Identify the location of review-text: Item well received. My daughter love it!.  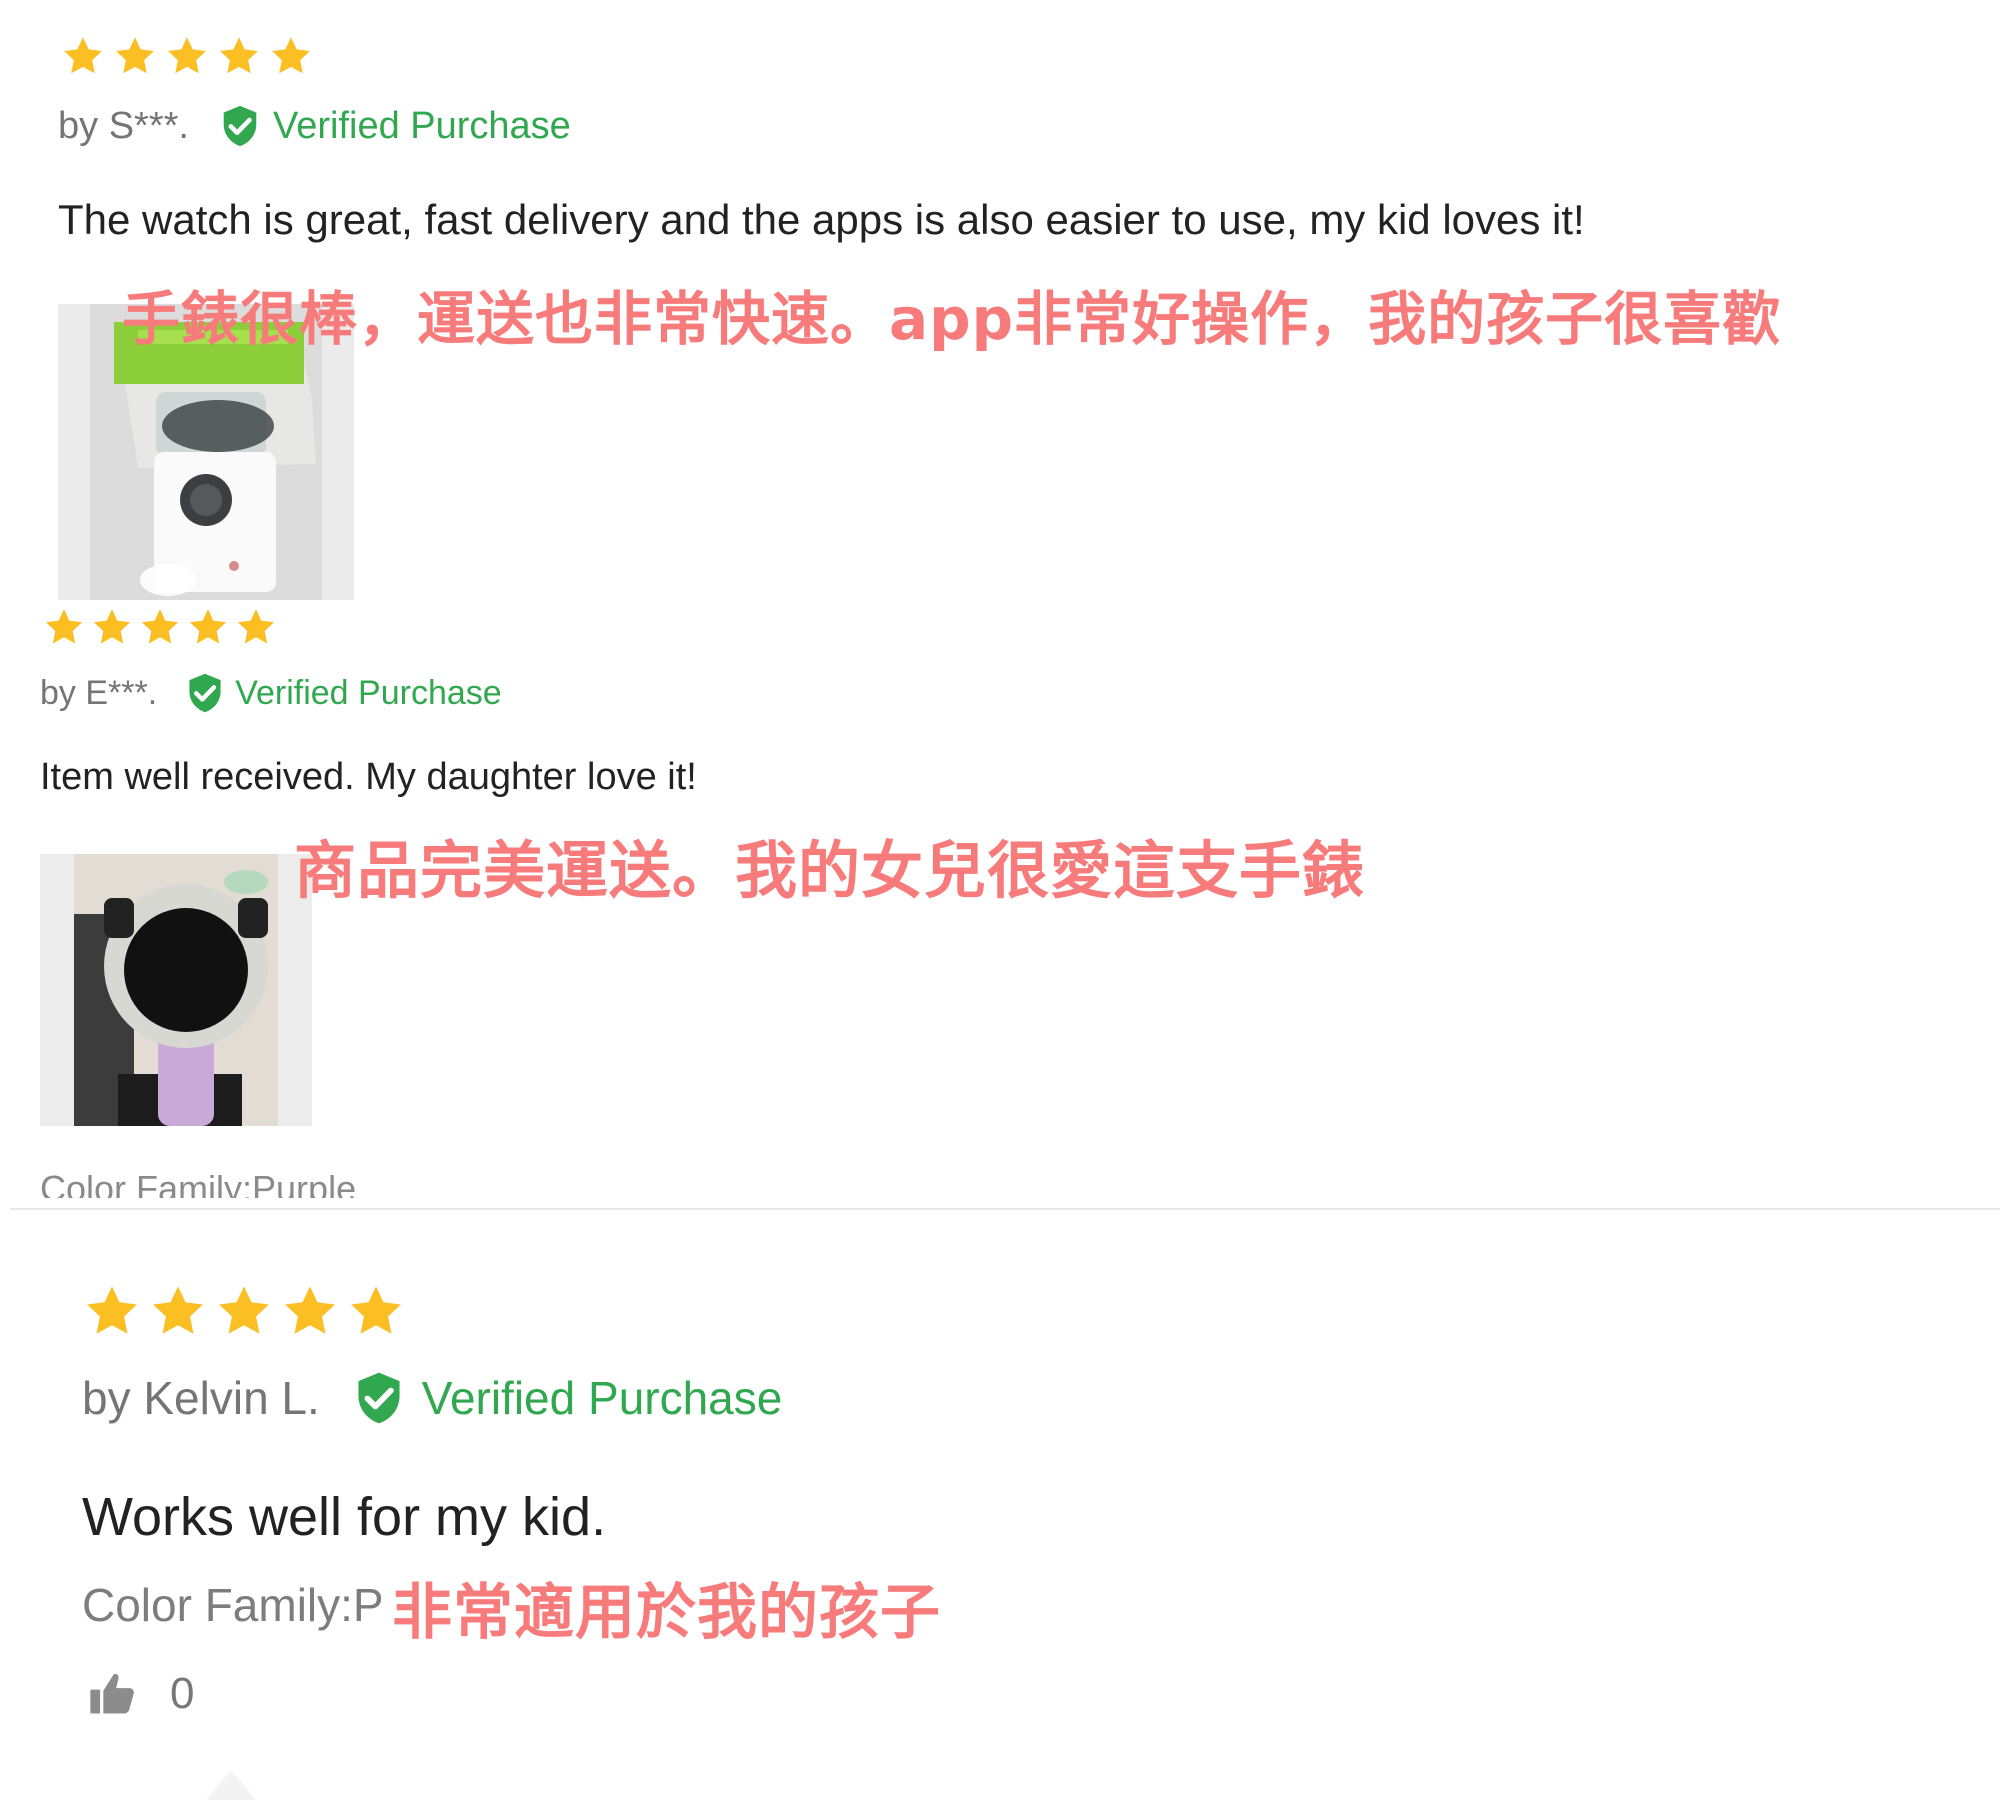
(368, 777).